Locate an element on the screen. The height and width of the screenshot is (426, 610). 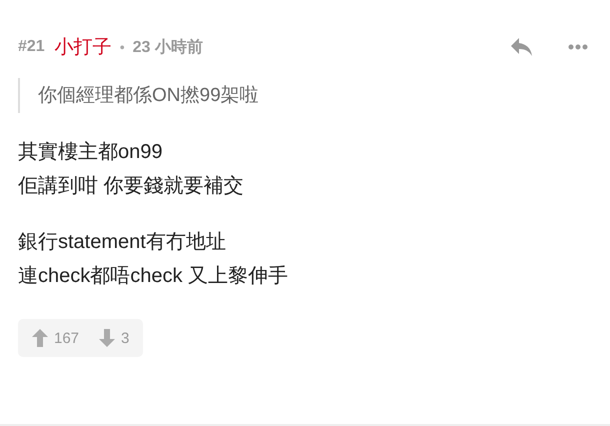
reply-icon is located at coordinates (522, 47).